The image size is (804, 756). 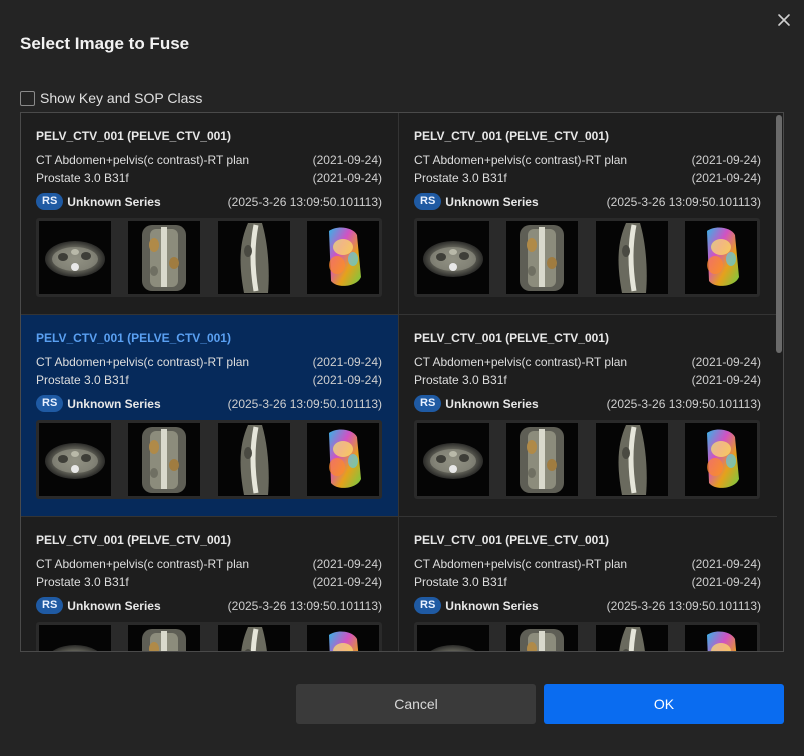 I want to click on show-key-checkbox-row: Show Key and SOP Class, so click(x=111, y=98).